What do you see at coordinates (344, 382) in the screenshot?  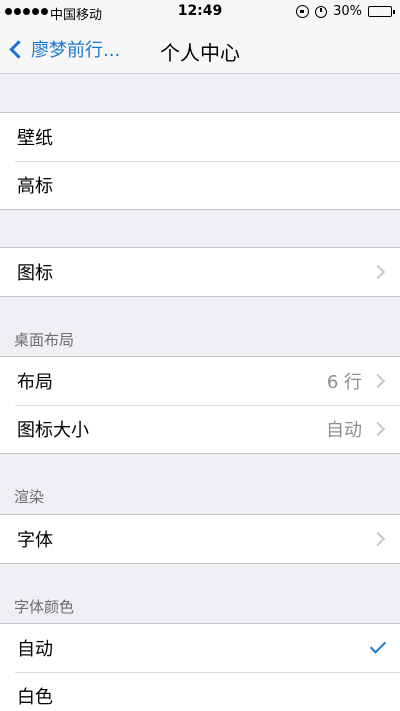 I see `row-value: 6 行` at bounding box center [344, 382].